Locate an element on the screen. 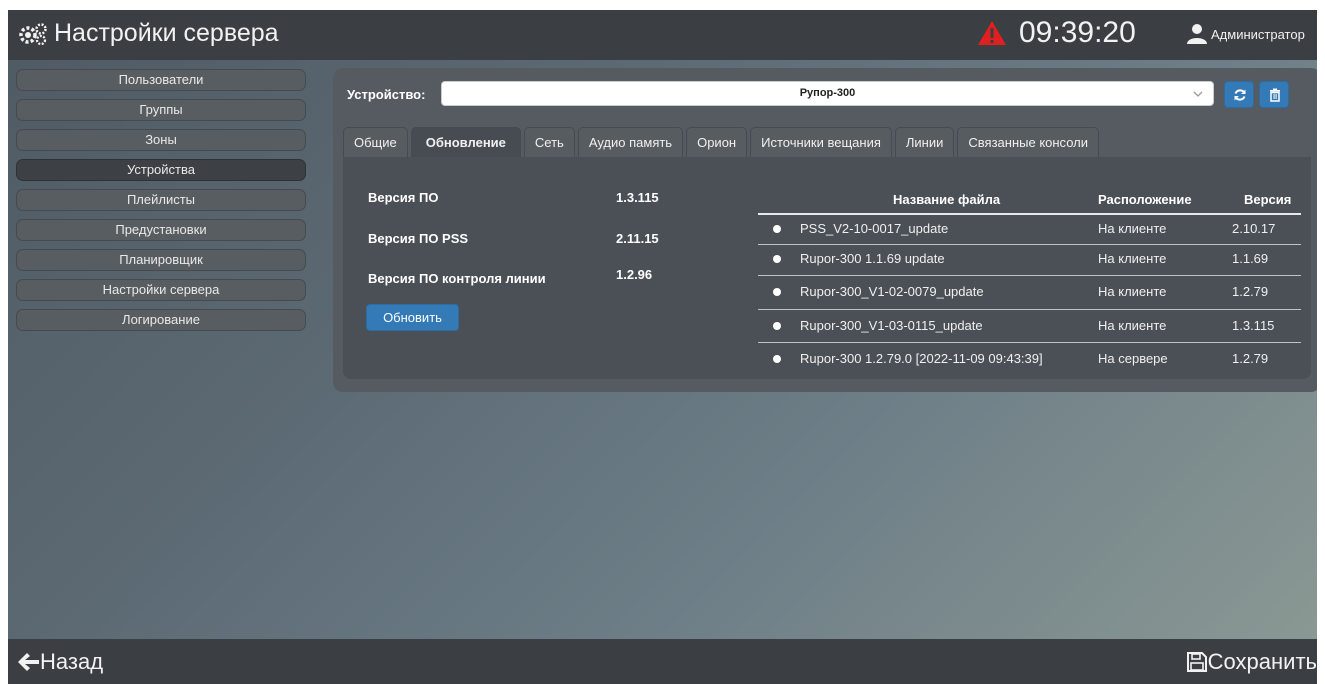 The image size is (1325, 684). clock: 09:39:20 is located at coordinates (1077, 32).